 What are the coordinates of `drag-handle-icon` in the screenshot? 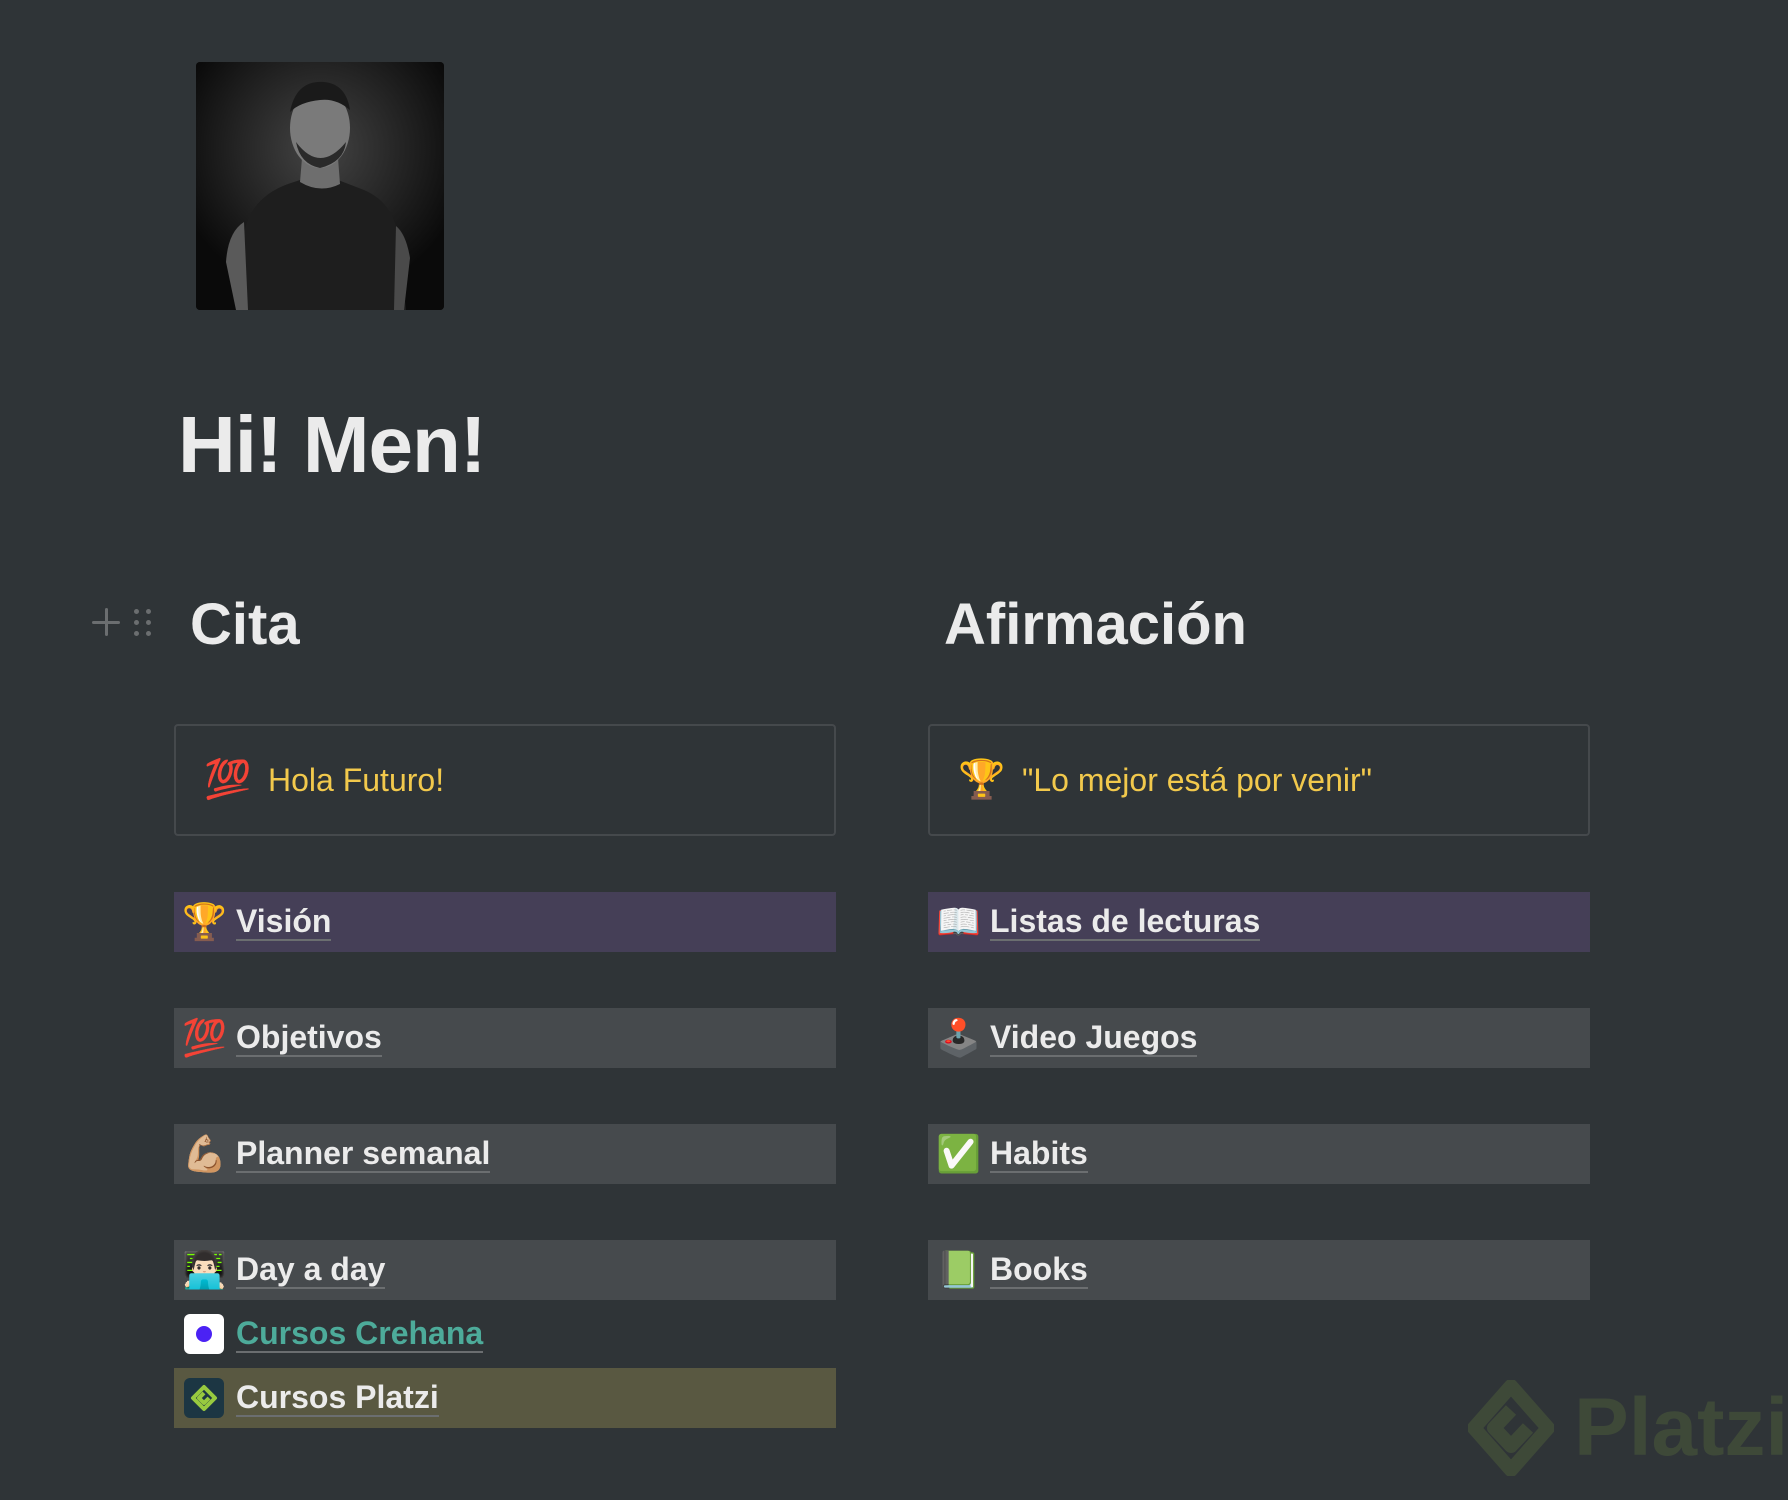 It's located at (142, 622).